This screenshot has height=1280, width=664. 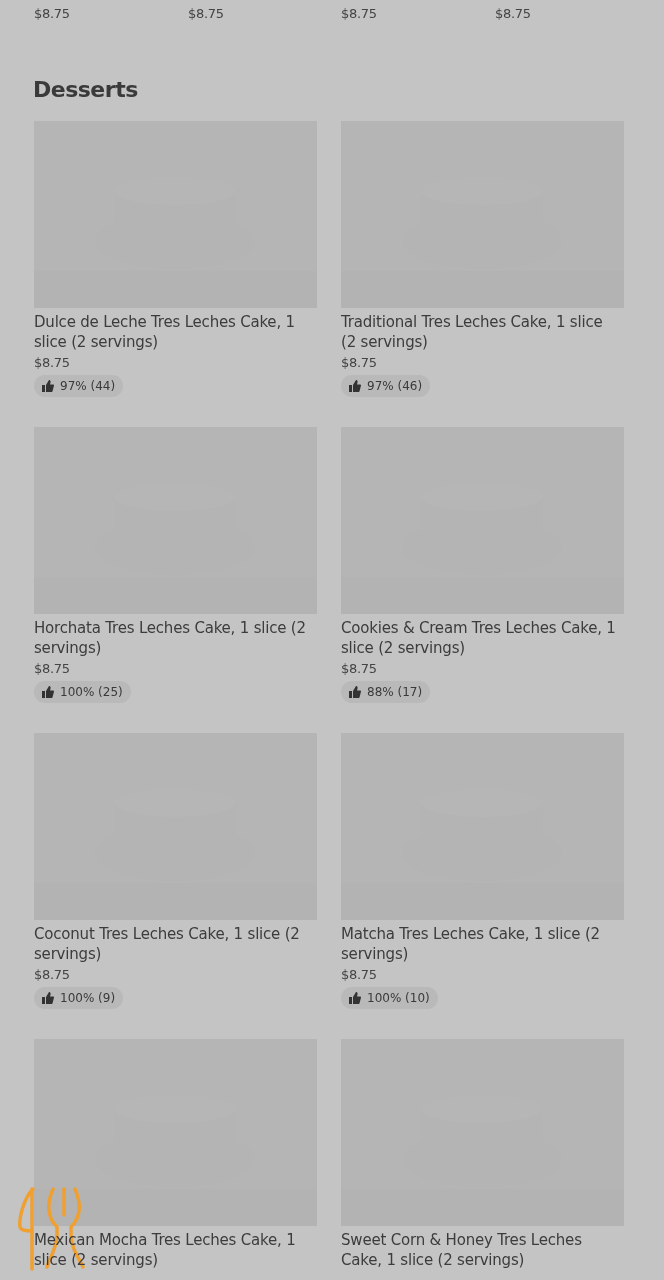 I want to click on item-name: Dulce de Leche Tres Leches Cake, 1 slice (2 servings), so click(x=171, y=332).